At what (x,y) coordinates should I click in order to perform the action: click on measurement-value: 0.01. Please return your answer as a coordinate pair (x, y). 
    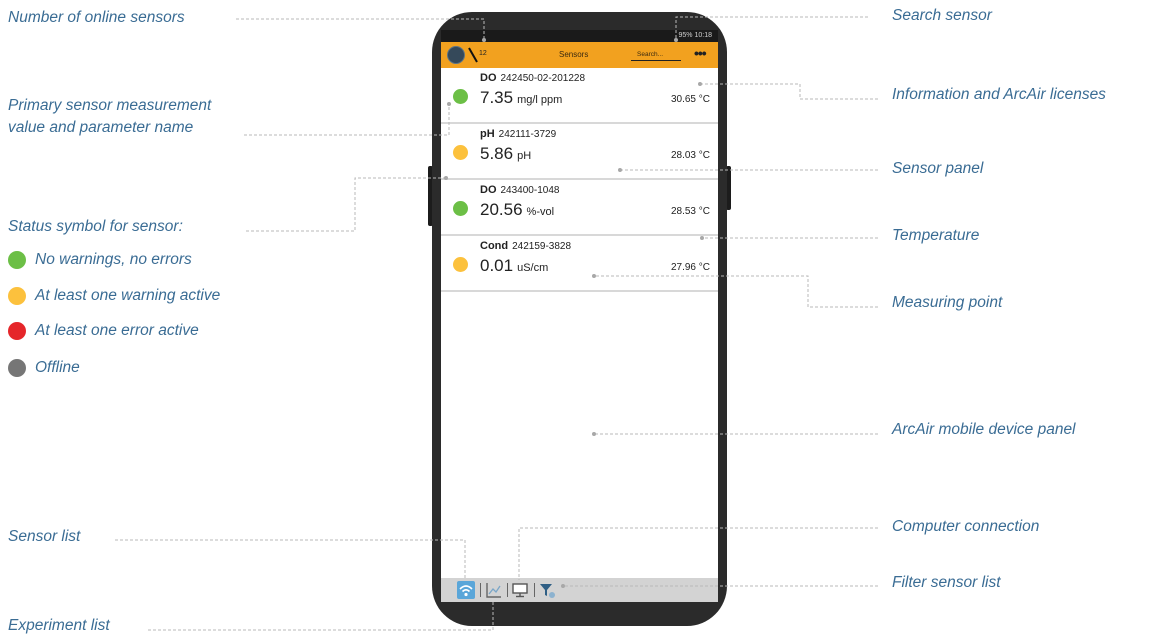
    Looking at the image, I should click on (497, 265).